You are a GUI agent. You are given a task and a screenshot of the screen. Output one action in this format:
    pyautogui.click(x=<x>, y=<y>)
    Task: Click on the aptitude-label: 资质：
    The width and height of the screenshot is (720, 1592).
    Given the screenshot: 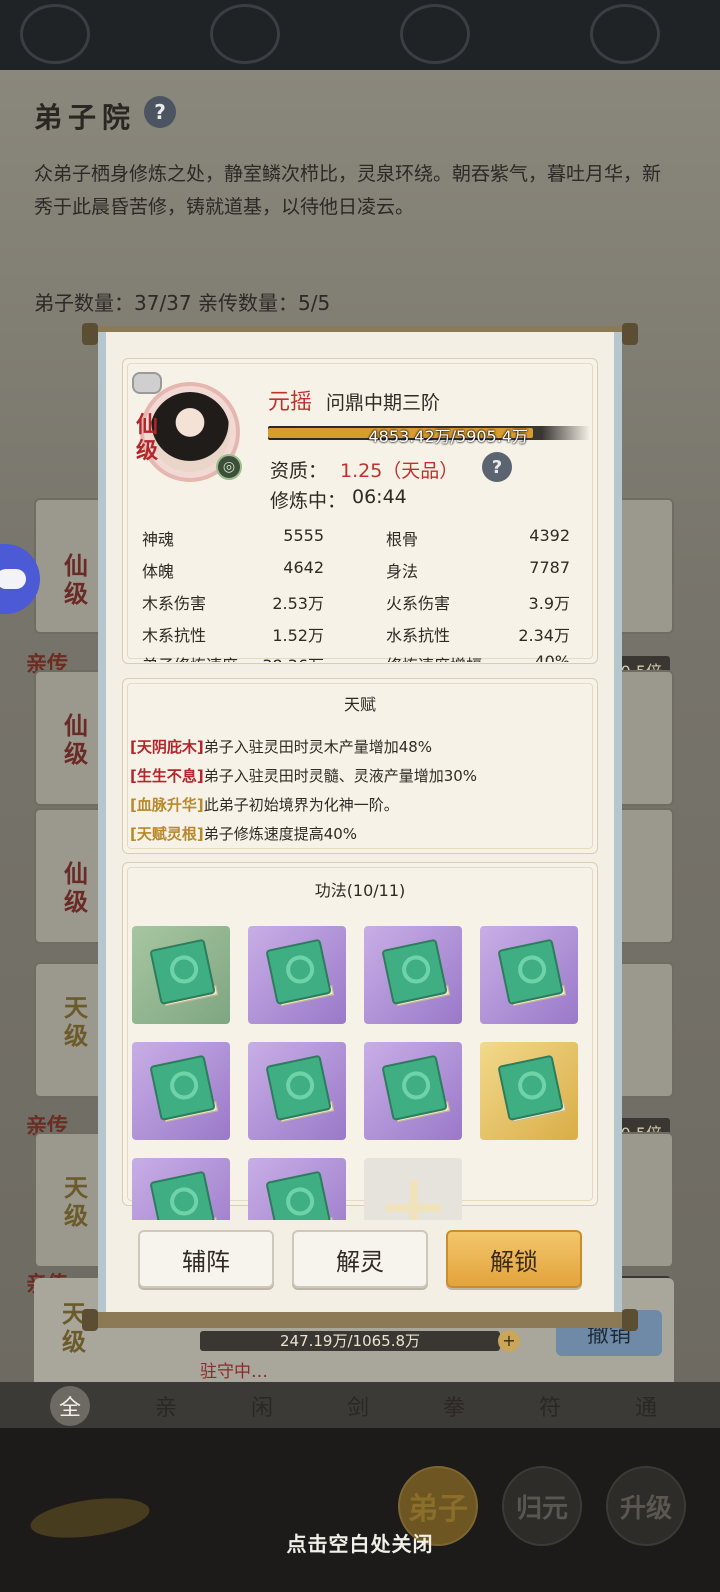 What is the action you would take?
    pyautogui.click(x=299, y=471)
    